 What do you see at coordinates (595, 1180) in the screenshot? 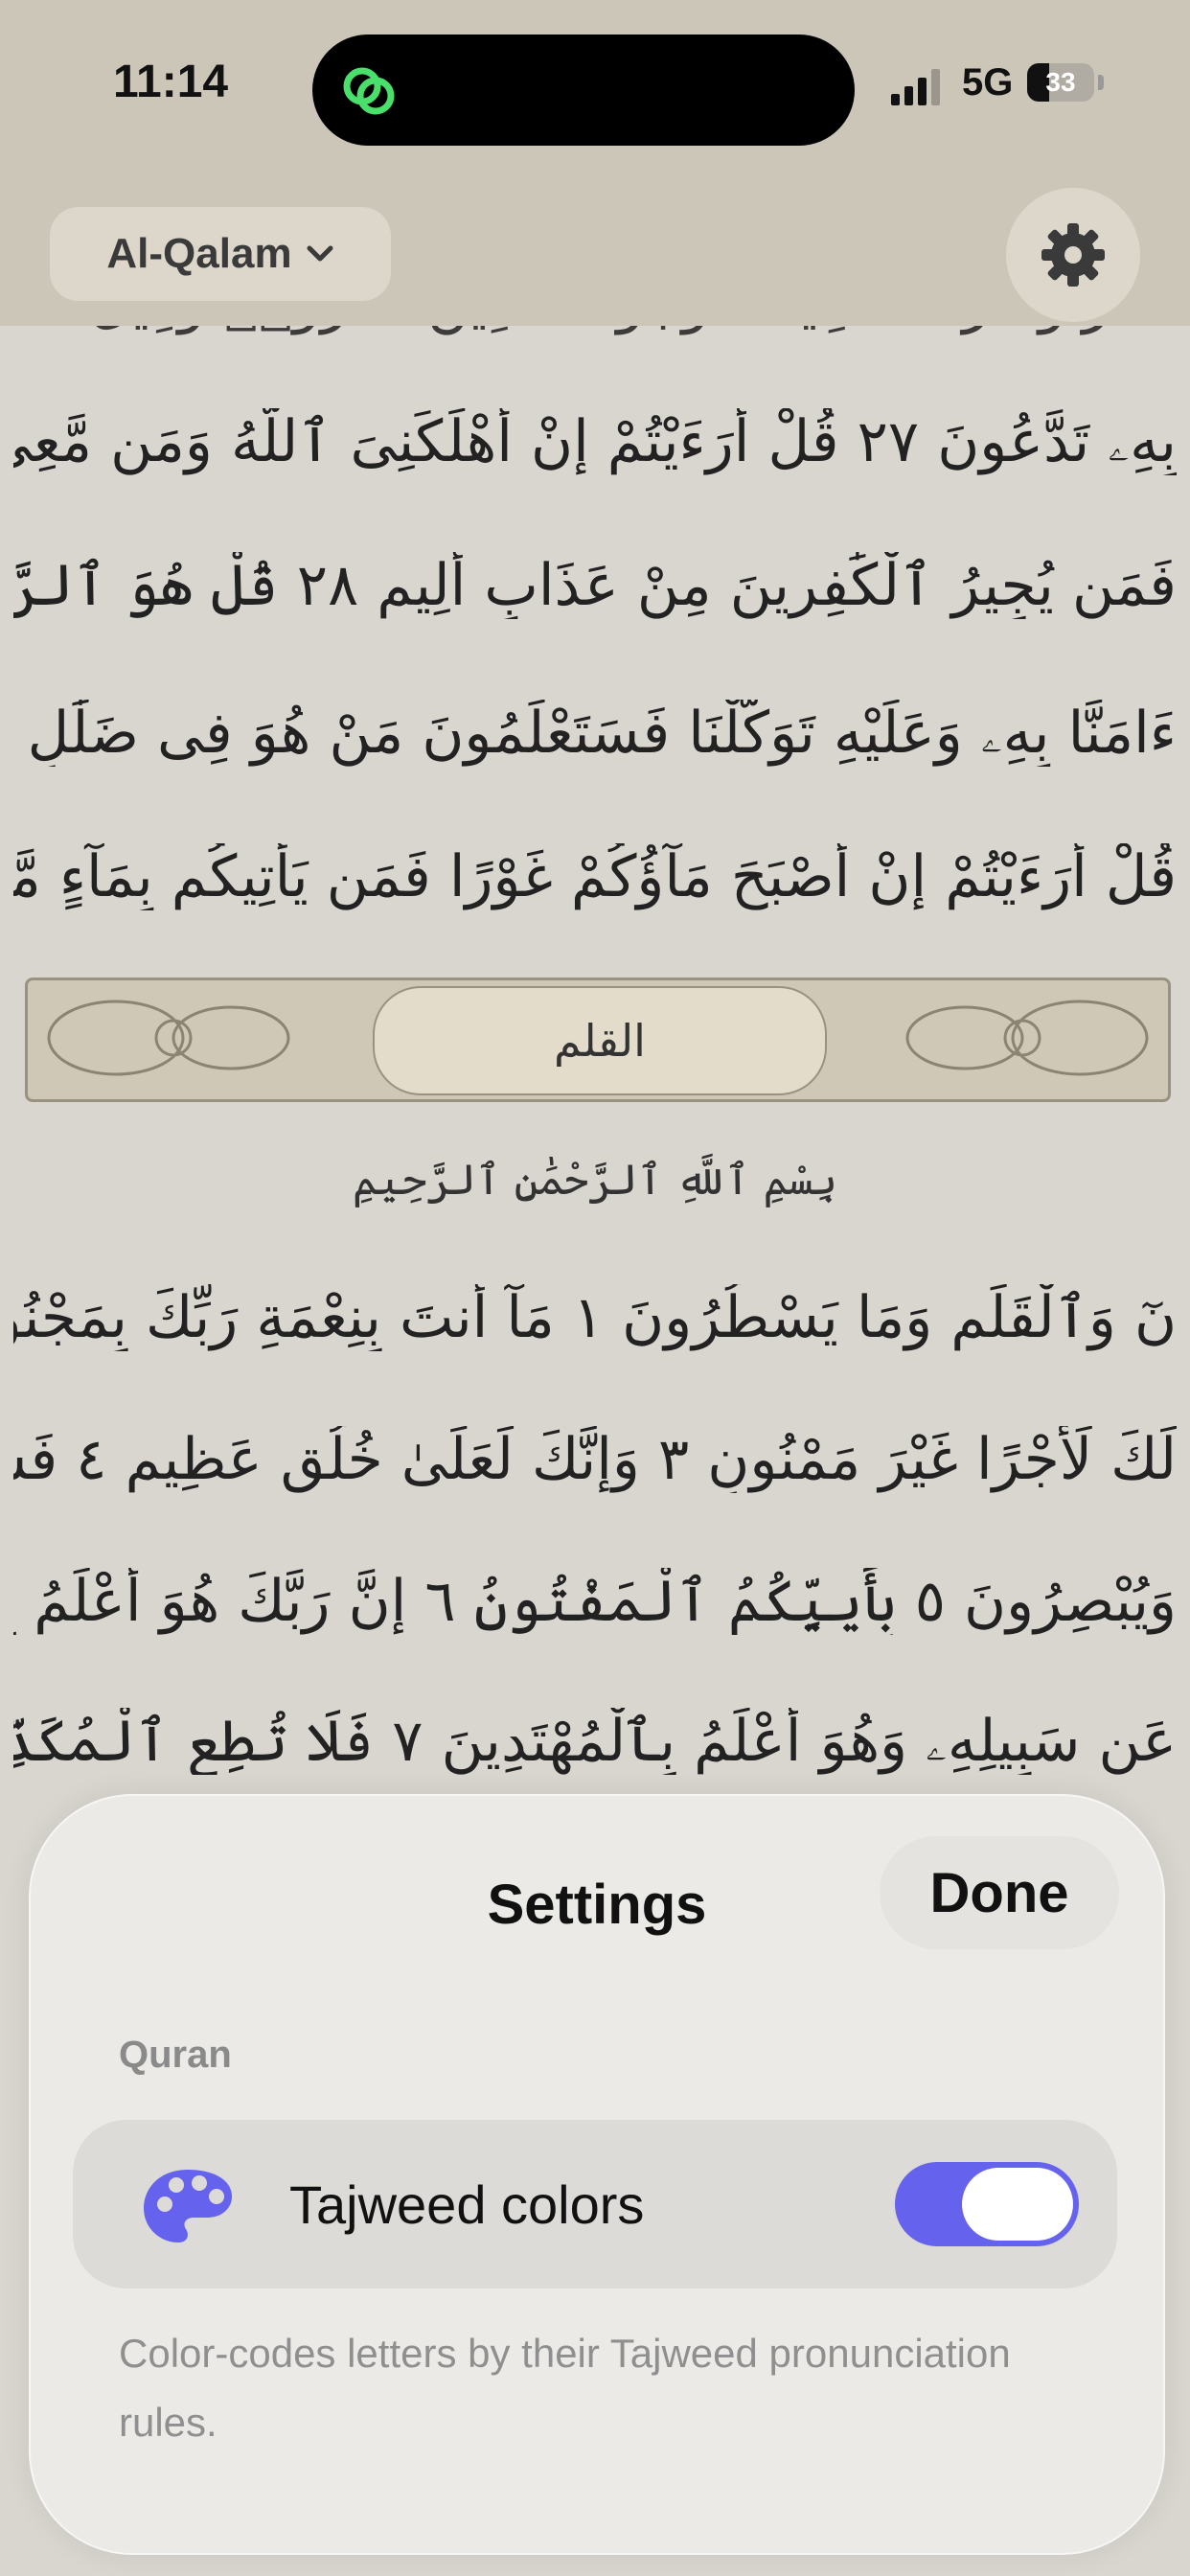
I see `basmala: بِسْمِ ٱللَّهِ ٱلرَّحْمَٰنِ ٱلرَّحِيمِ` at bounding box center [595, 1180].